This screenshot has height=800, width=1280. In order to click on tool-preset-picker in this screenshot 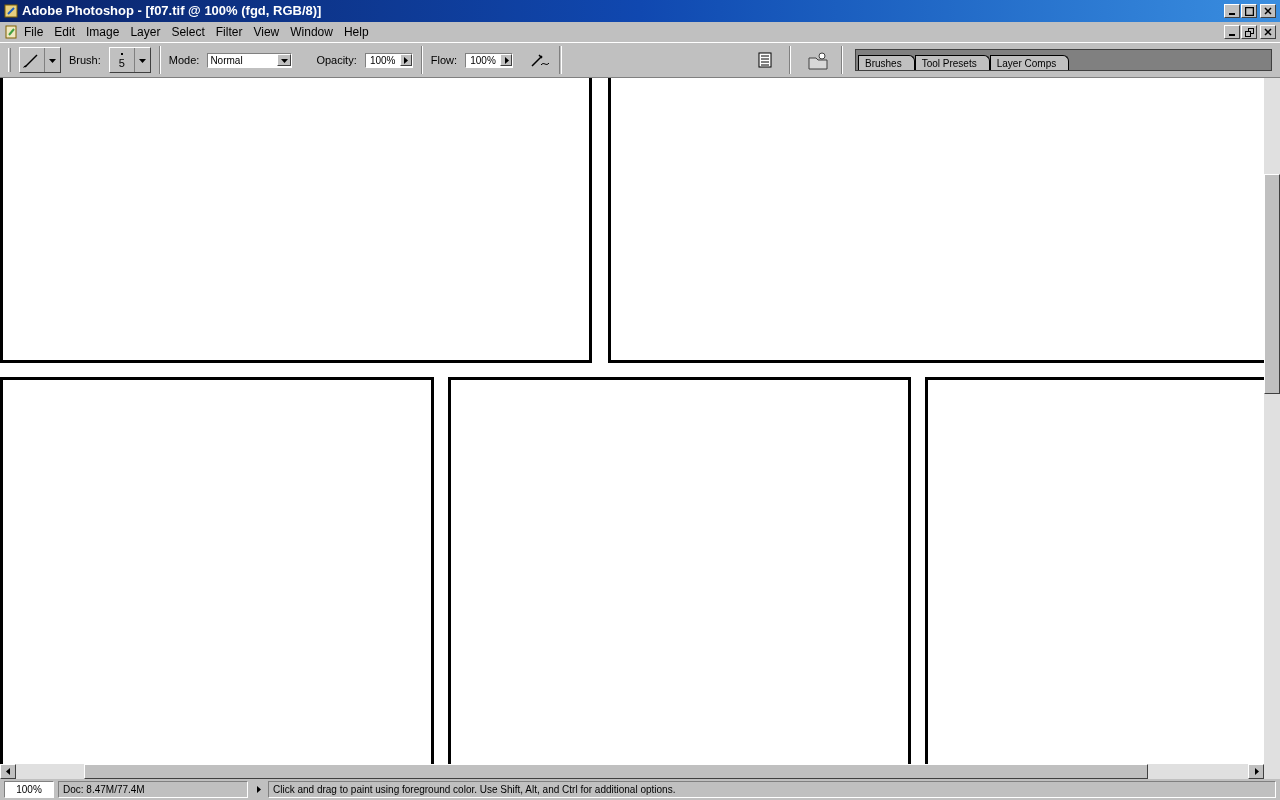, I will do `click(40, 60)`.